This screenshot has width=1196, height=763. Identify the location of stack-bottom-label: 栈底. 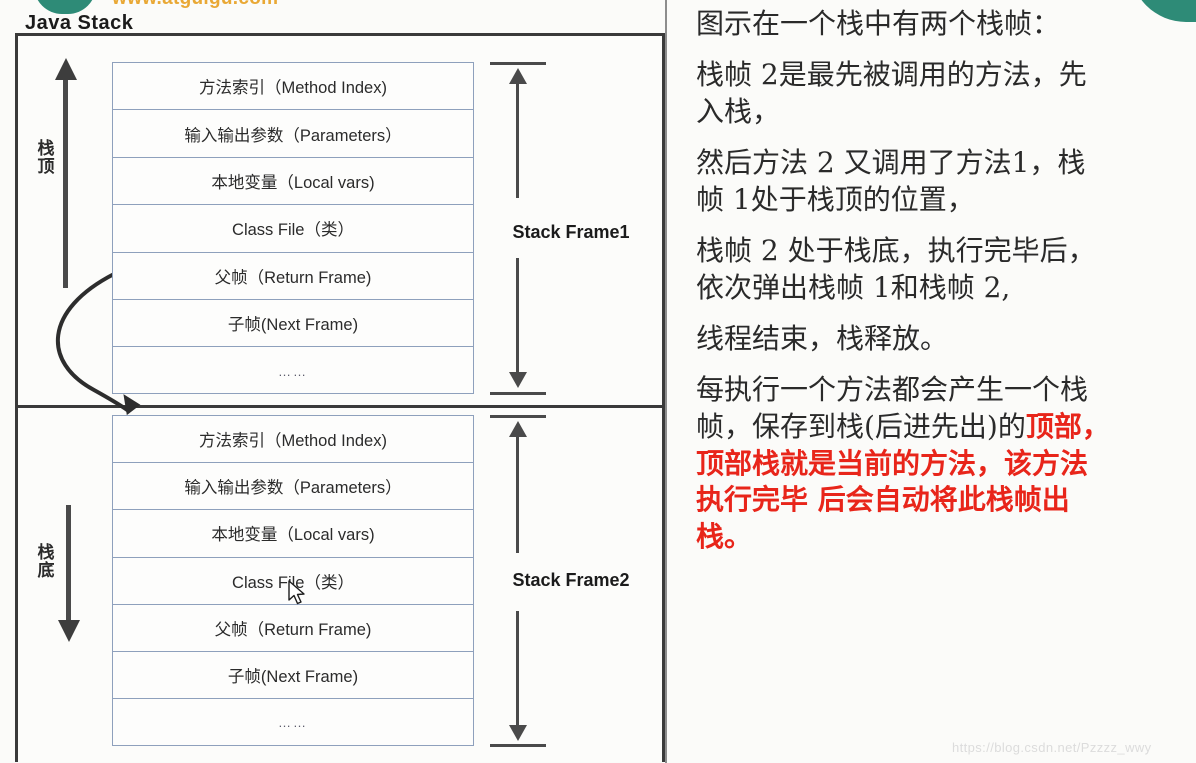
(46, 561).